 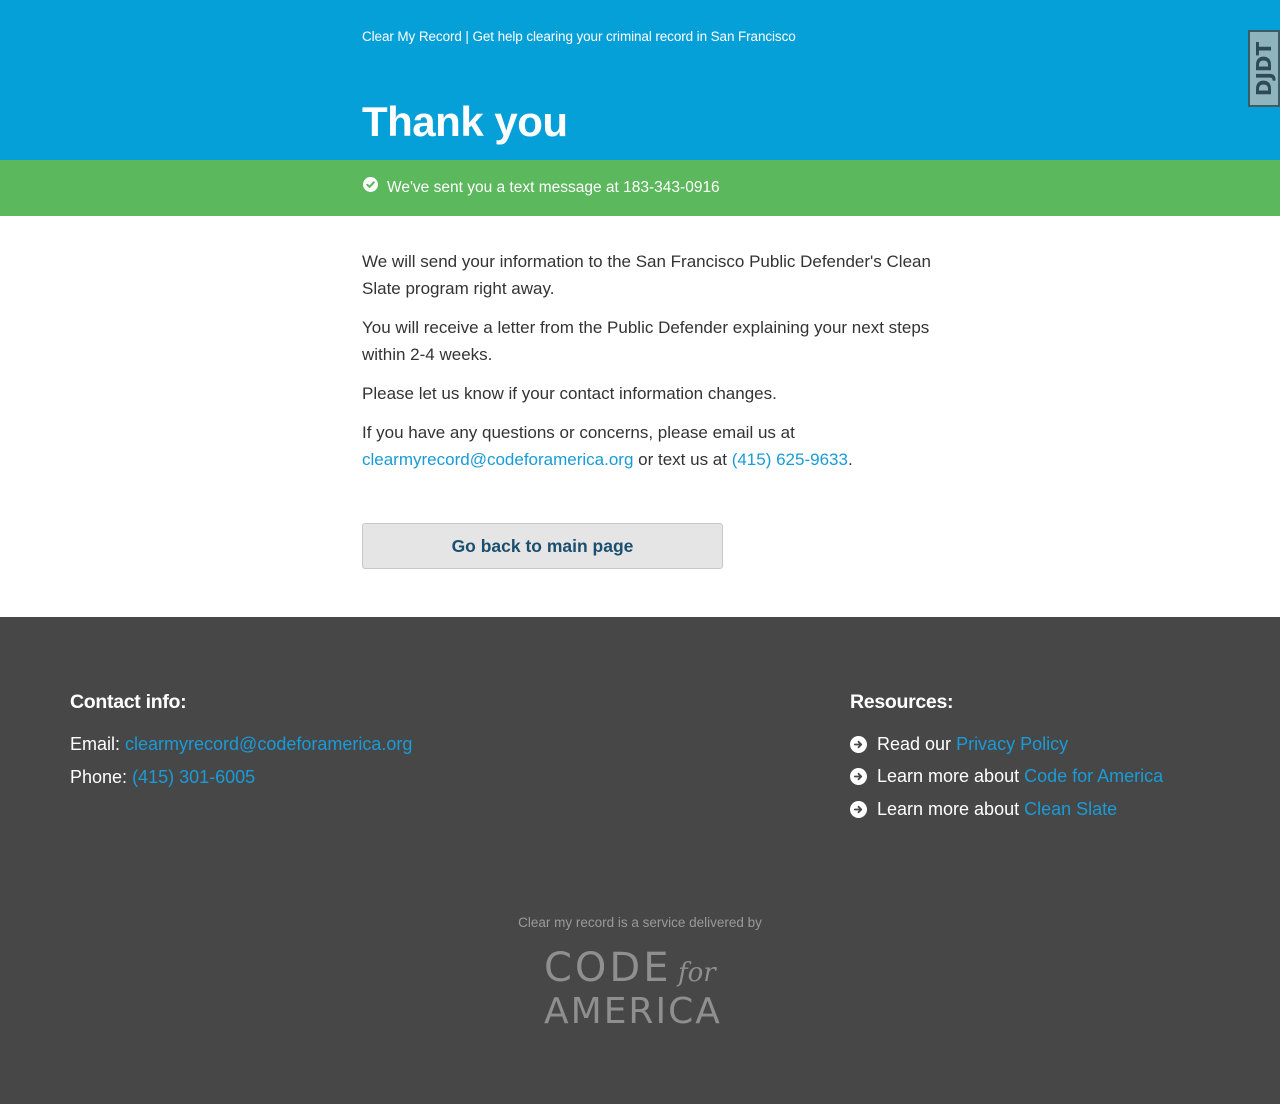 What do you see at coordinates (682, 459) in the screenshot?
I see `questions-mid: or text us at` at bounding box center [682, 459].